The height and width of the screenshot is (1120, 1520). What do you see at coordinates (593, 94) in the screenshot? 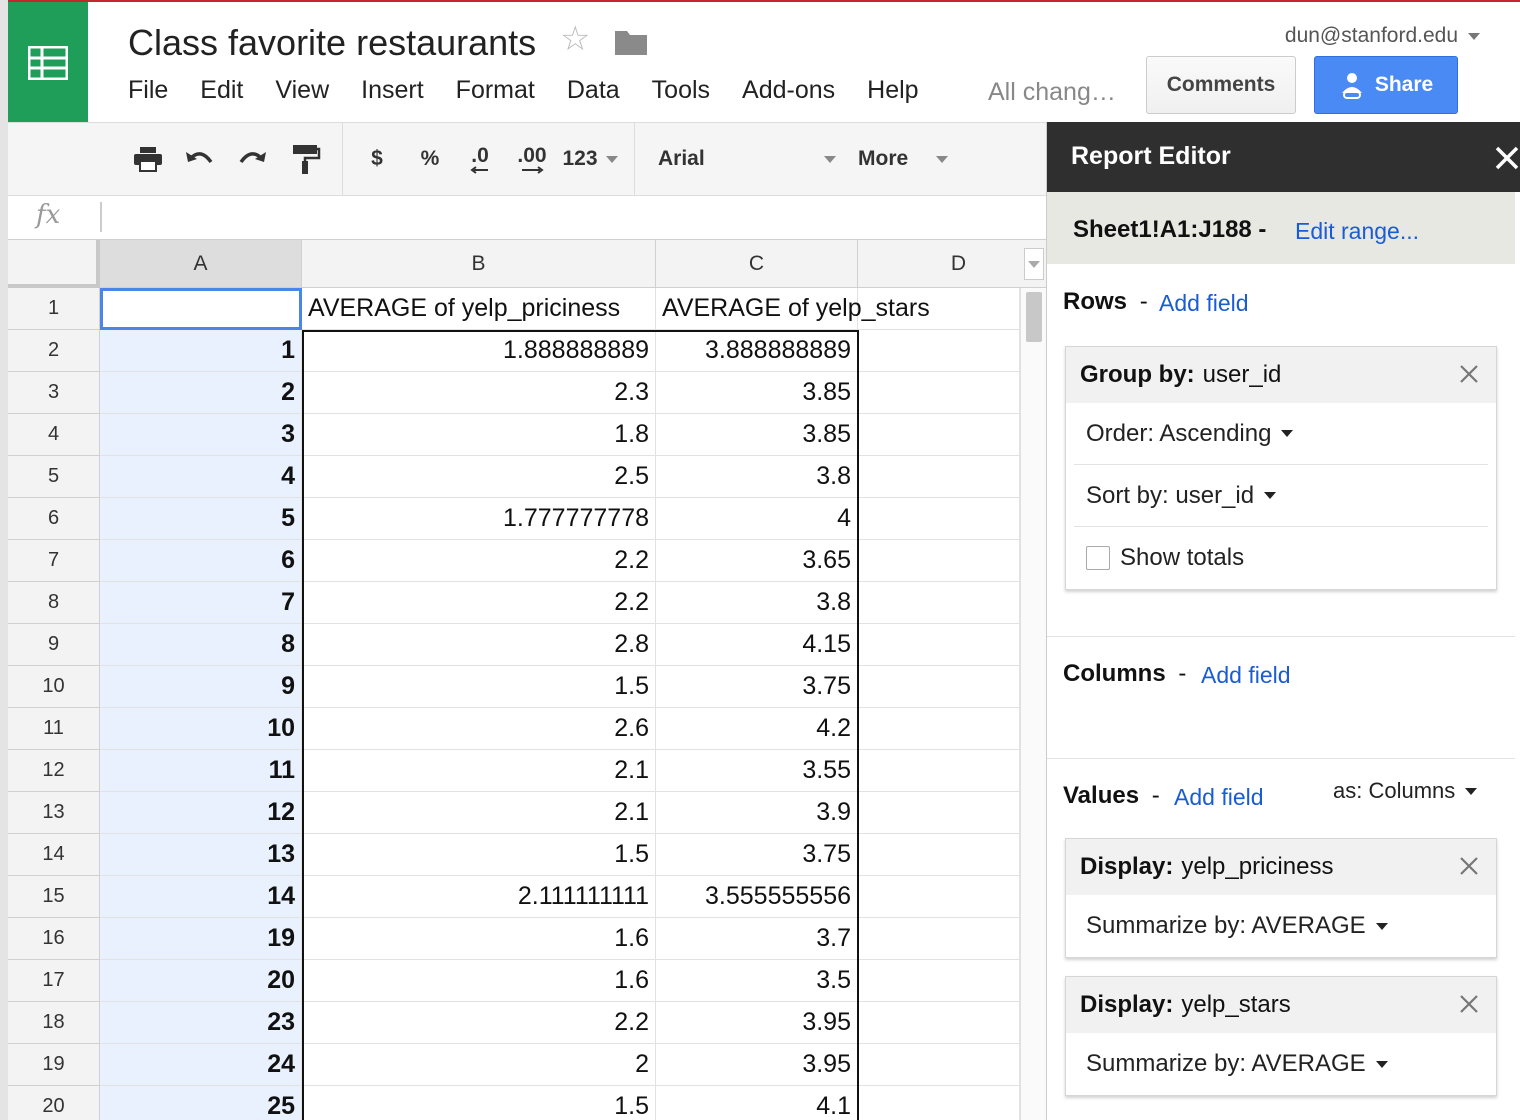
I see `menu-data: Data` at bounding box center [593, 94].